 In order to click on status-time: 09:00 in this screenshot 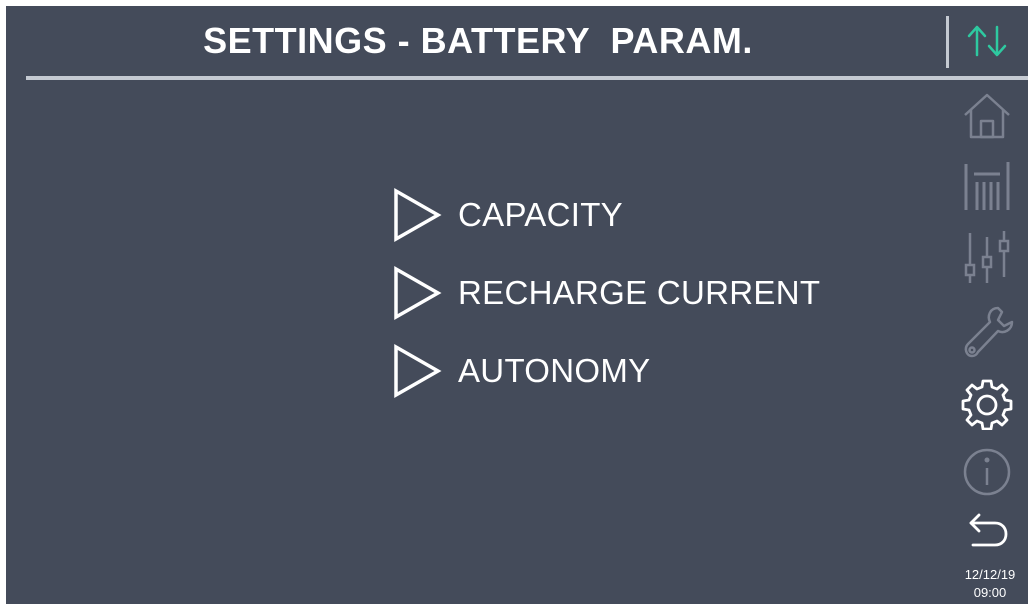, I will do `click(990, 592)`.